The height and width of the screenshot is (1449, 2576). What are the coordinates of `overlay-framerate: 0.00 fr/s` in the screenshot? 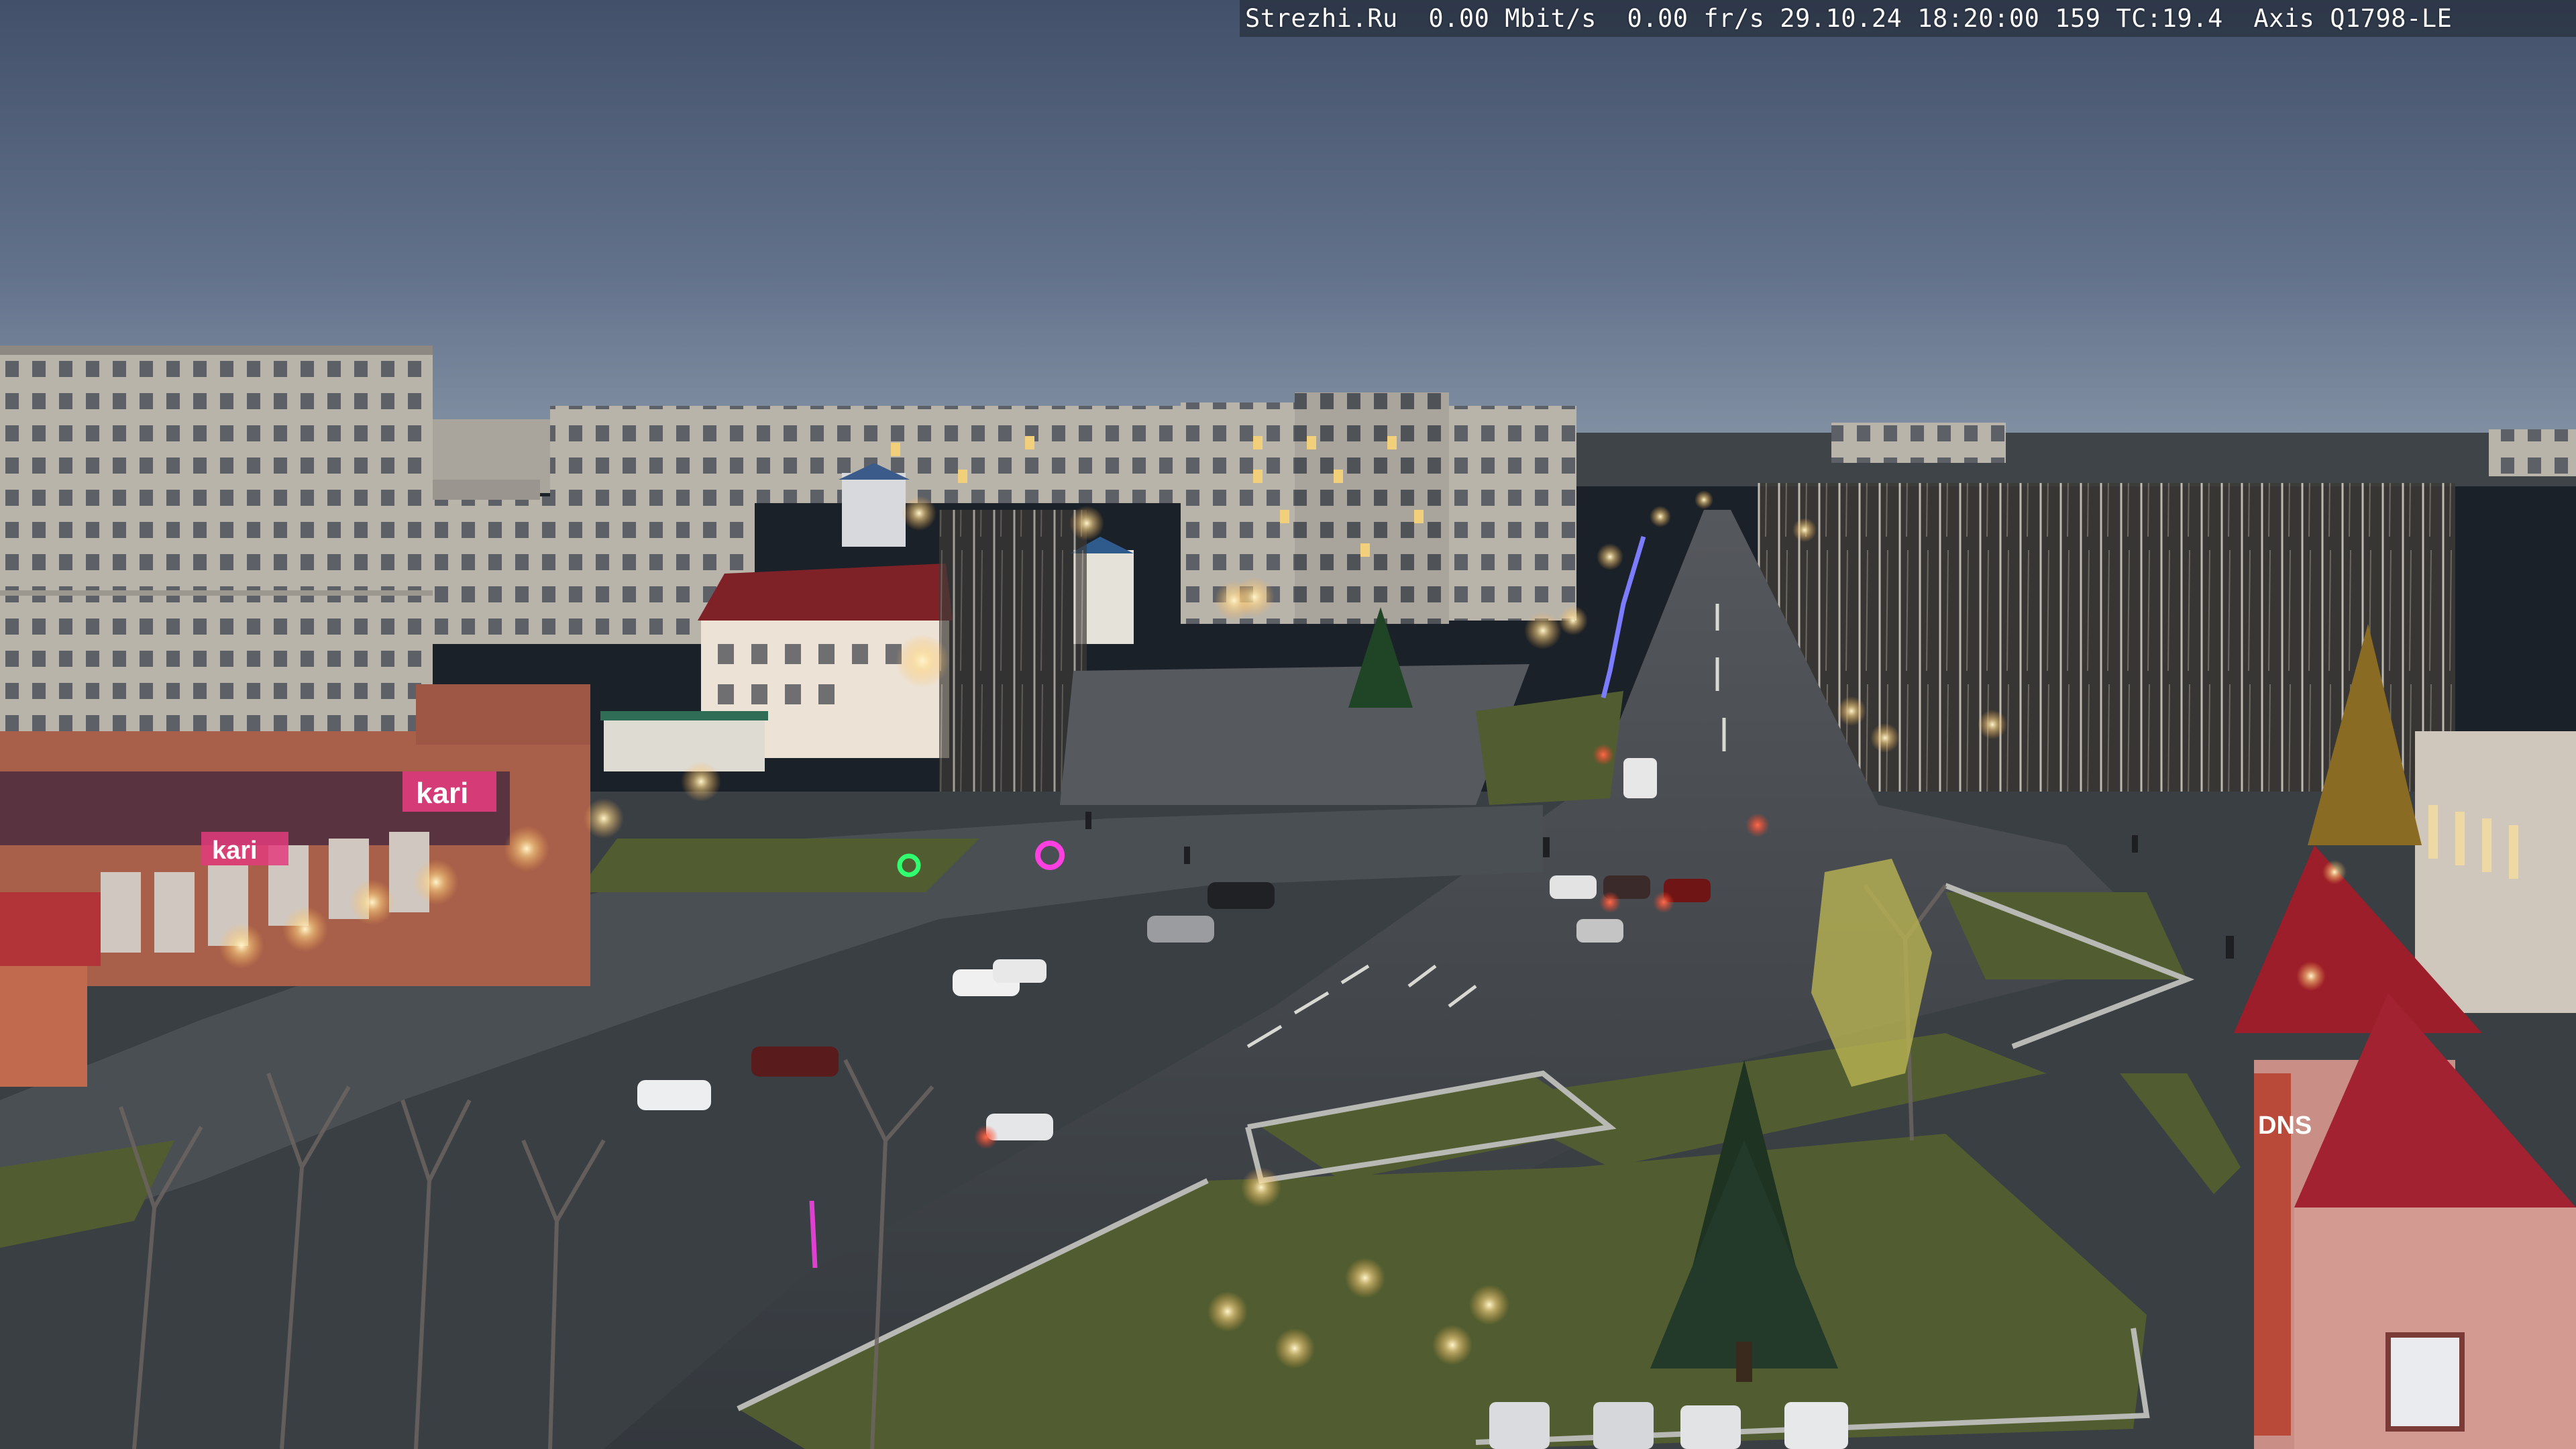 It's located at (1696, 18).